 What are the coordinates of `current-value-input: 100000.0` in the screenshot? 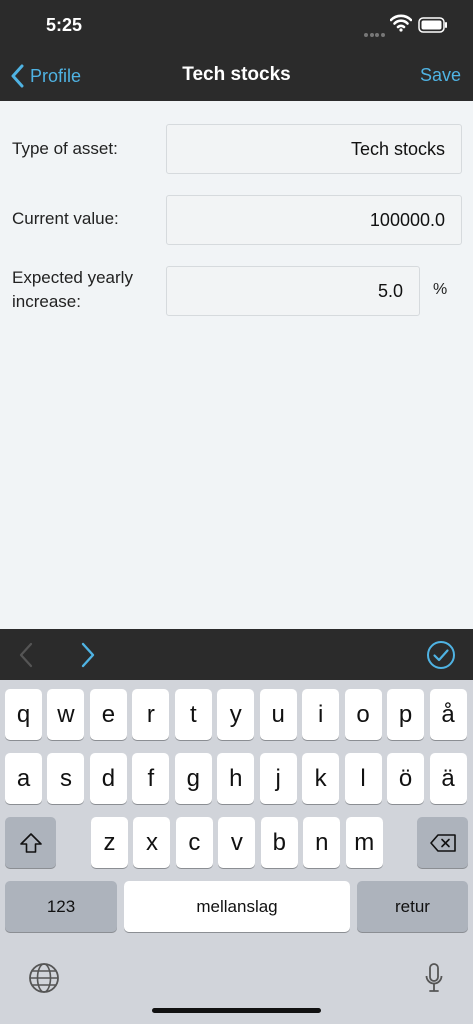 It's located at (314, 220).